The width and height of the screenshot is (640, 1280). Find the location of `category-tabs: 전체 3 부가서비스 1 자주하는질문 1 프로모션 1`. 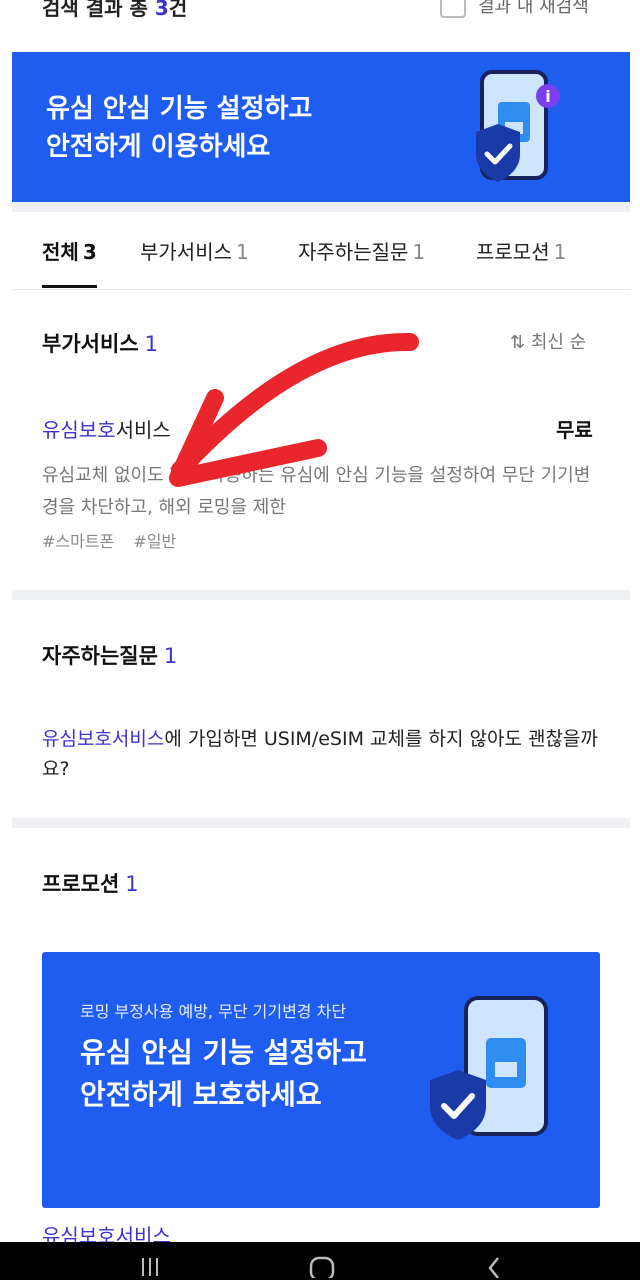

category-tabs: 전체 3 부가서비스 1 자주하는질문 1 프로모션 1 is located at coordinates (321, 252).